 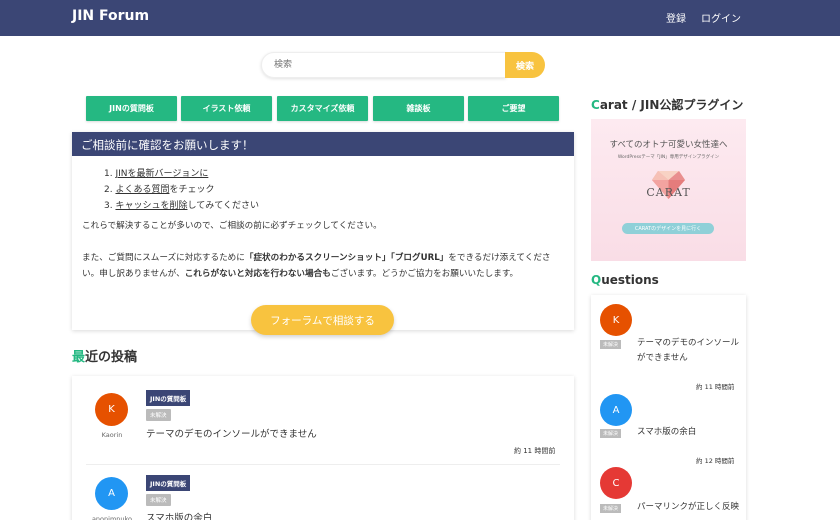 What do you see at coordinates (668, 145) in the screenshot?
I see `ad-headline: すべてのオトナ可愛い女性達へ` at bounding box center [668, 145].